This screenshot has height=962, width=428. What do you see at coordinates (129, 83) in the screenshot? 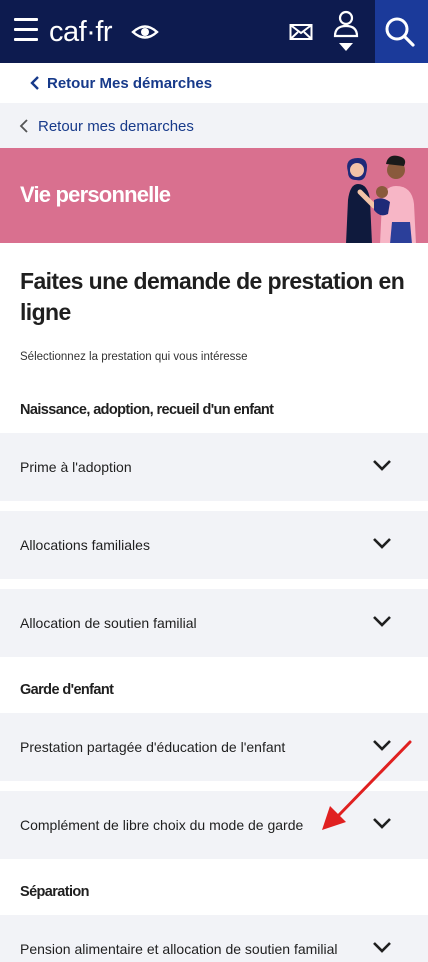
I see `back-link-primary-label: Retour Mes démarches` at bounding box center [129, 83].